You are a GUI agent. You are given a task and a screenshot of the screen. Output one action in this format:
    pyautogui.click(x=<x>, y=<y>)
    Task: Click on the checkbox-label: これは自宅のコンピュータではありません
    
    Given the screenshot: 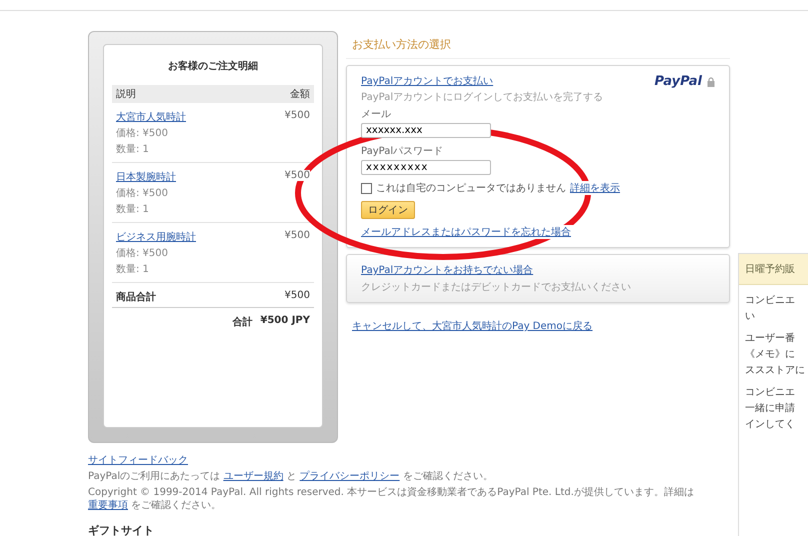 What is the action you would take?
    pyautogui.click(x=471, y=188)
    